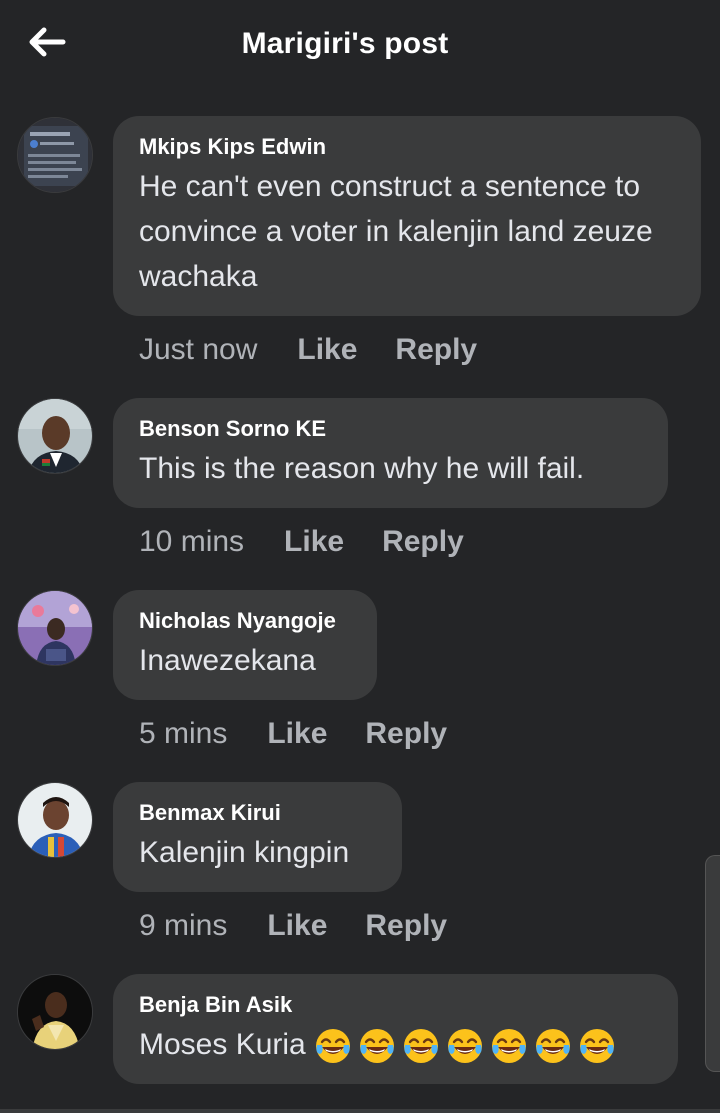  I want to click on comment-bubble: Benmax Kirui Kalenjin kingpin, so click(257, 837).